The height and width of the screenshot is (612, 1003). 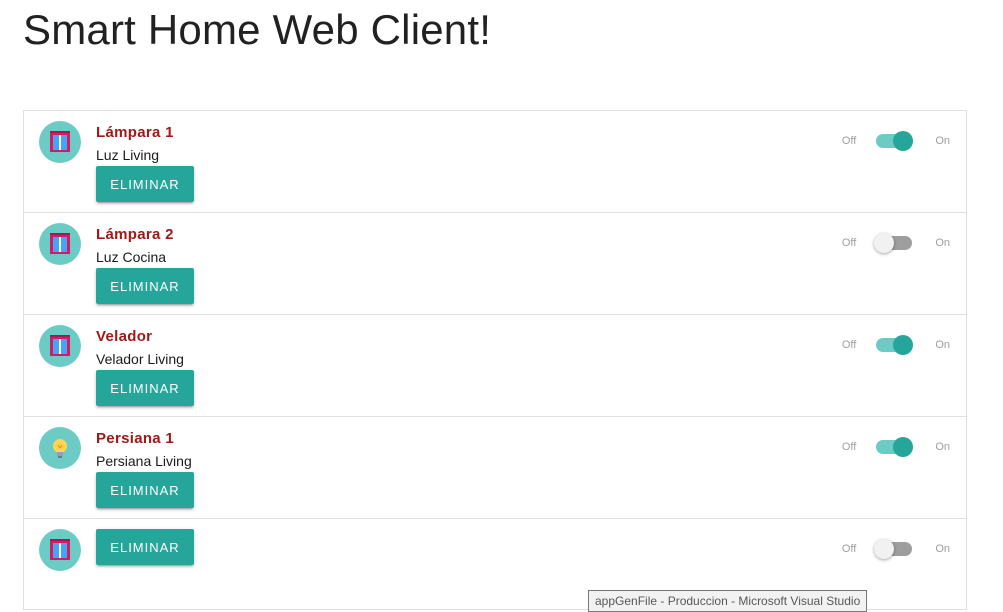 What do you see at coordinates (124, 336) in the screenshot?
I see `device-name: Velador` at bounding box center [124, 336].